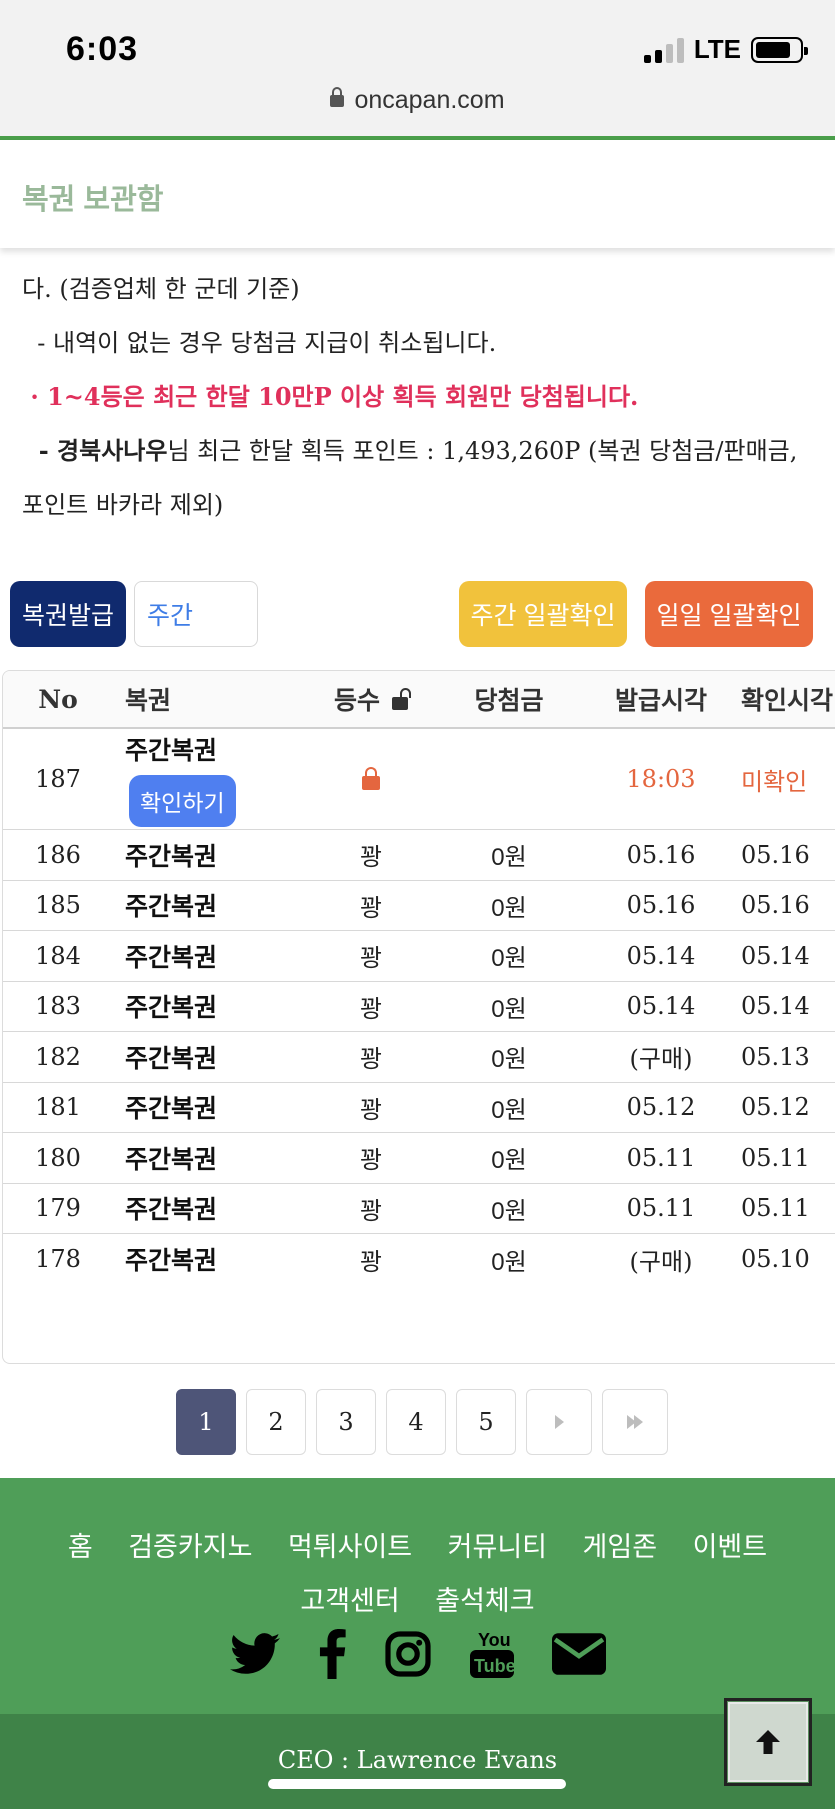 The height and width of the screenshot is (1809, 835). I want to click on notice-line: 포인트 바카라 제외), so click(123, 505).